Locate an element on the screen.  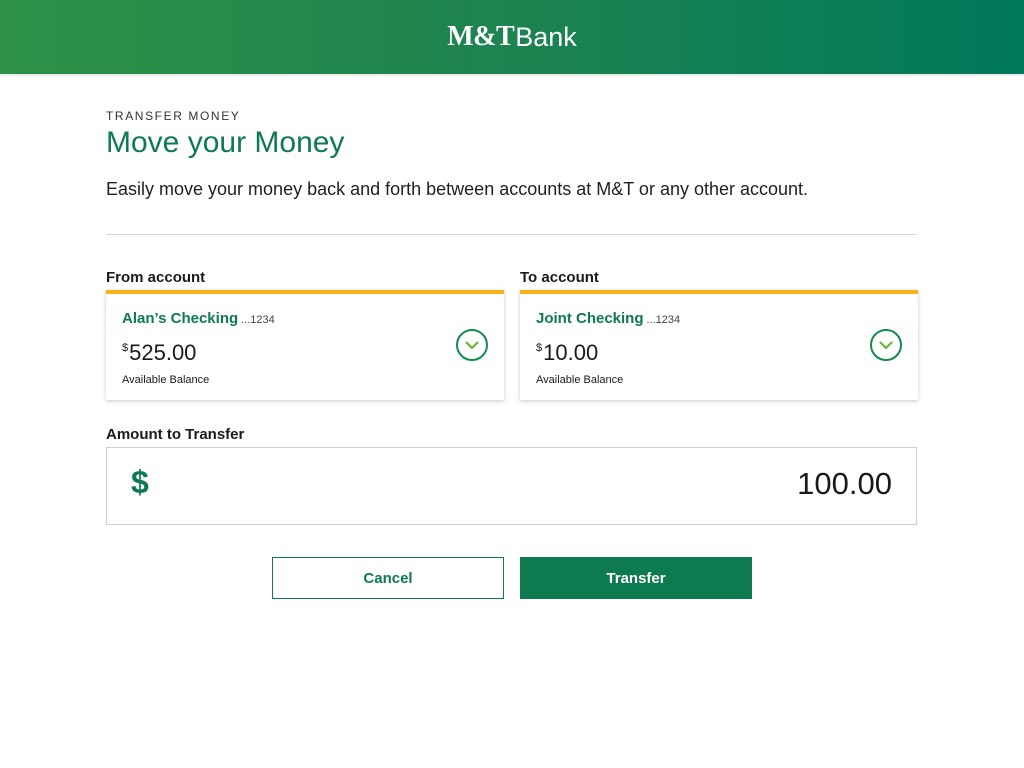
amount-label: Amount to Transfer is located at coordinates (175, 434).